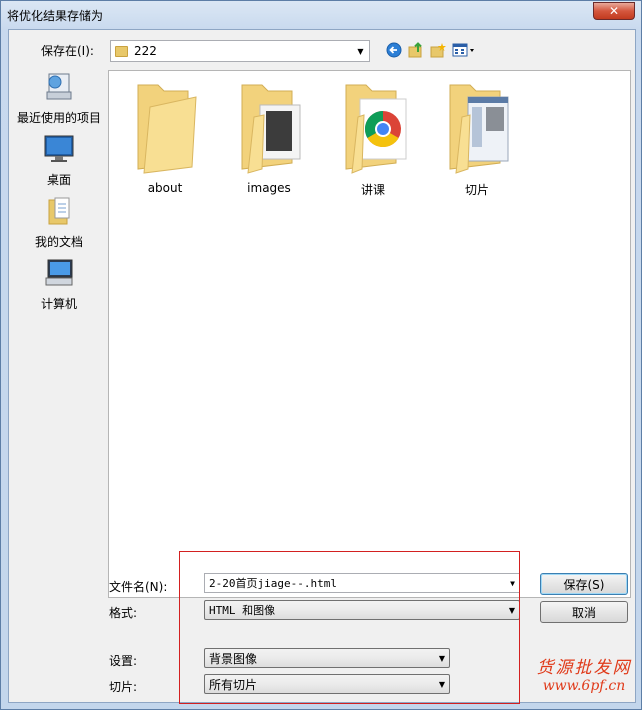 The image size is (642, 710). I want to click on format-label: 格式:, so click(123, 613).